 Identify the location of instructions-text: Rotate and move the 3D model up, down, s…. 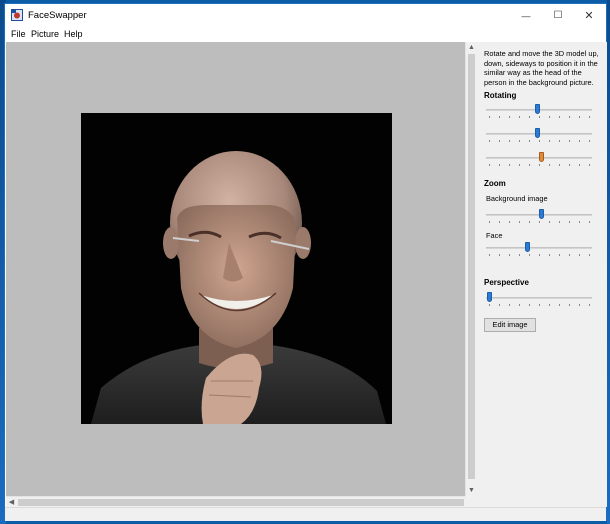
(541, 68).